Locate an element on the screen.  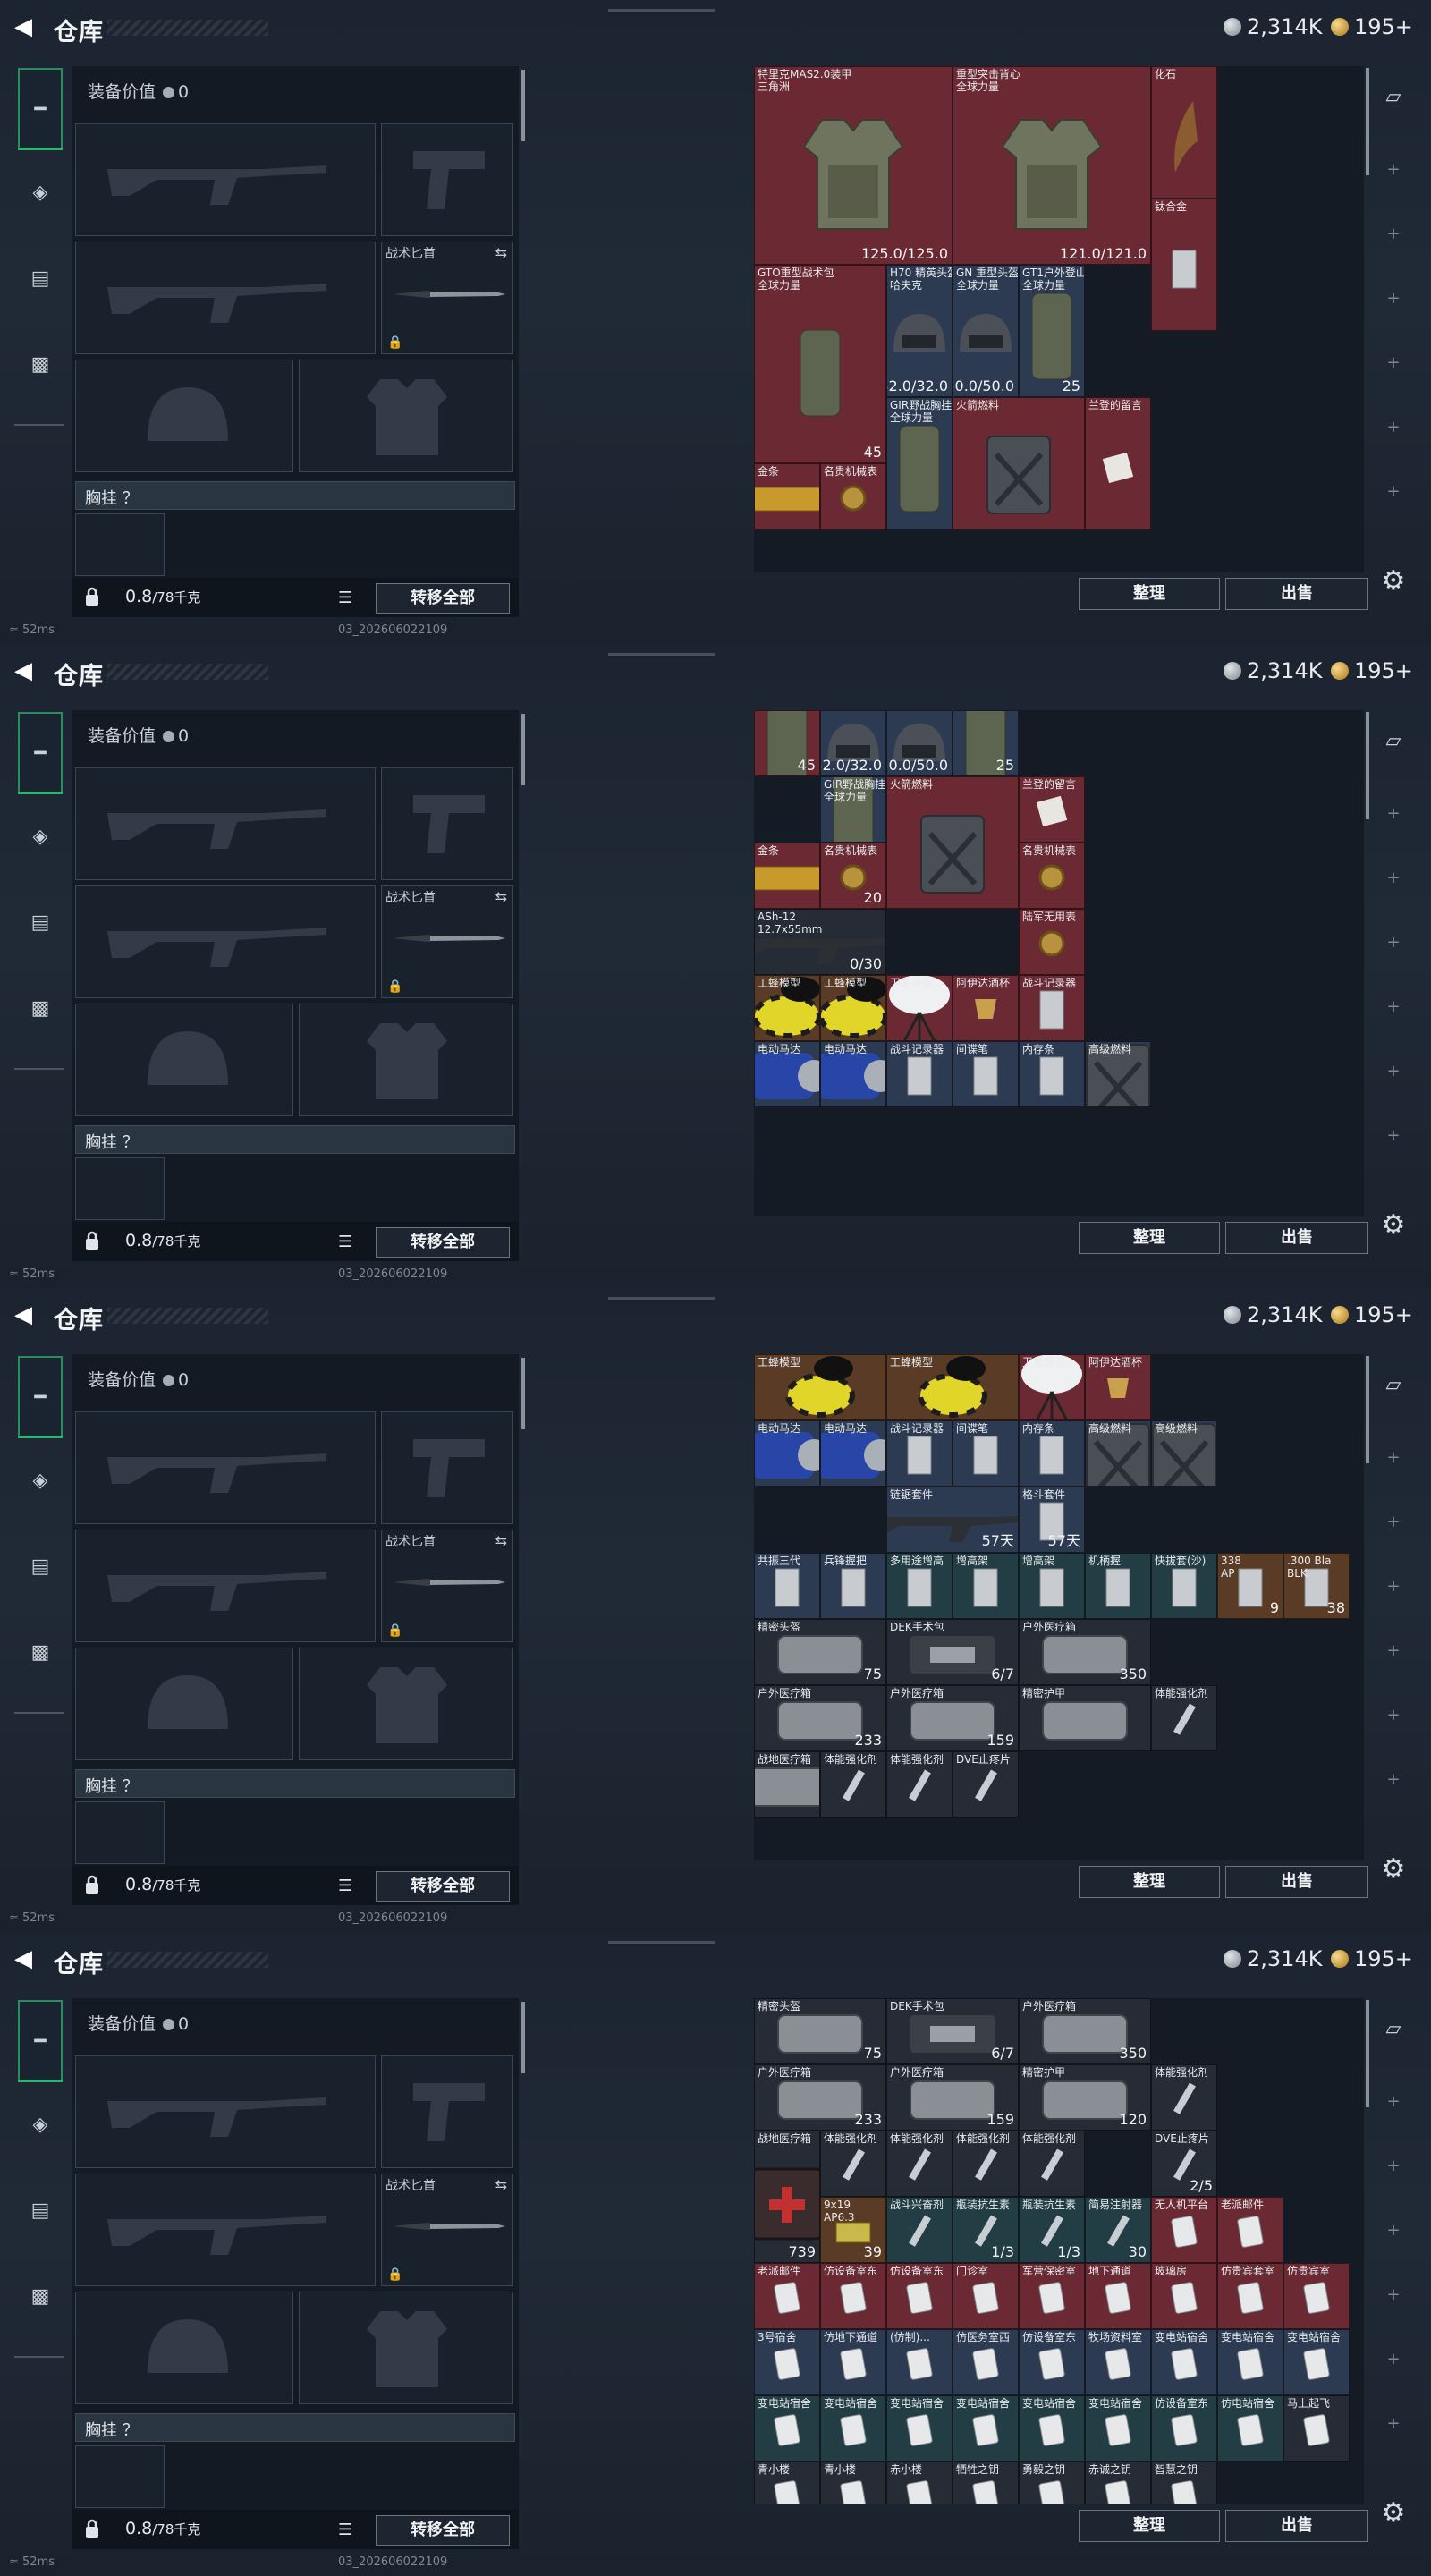
stash-item: 无人机平台 is located at coordinates (1184, 2230).